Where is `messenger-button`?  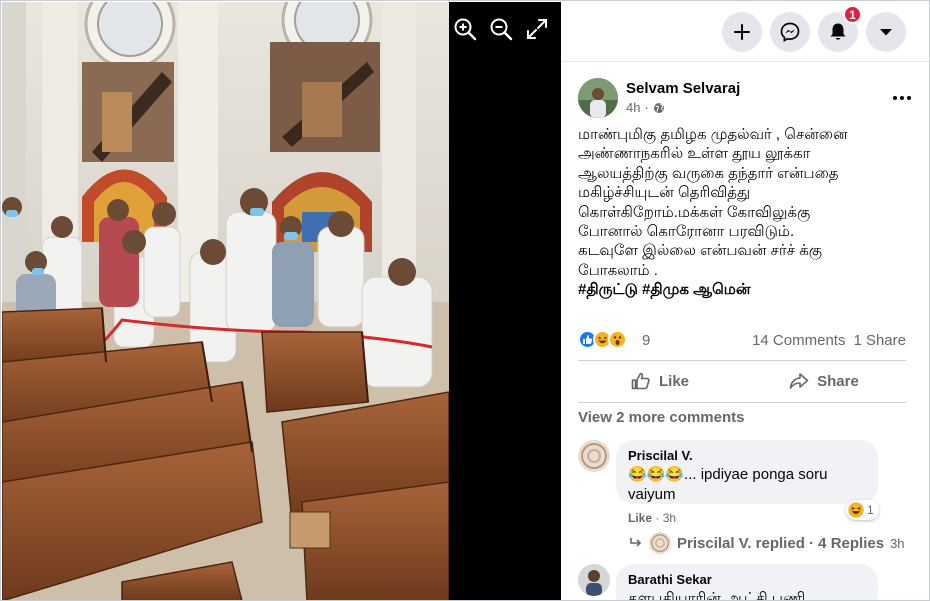
messenger-button is located at coordinates (790, 32).